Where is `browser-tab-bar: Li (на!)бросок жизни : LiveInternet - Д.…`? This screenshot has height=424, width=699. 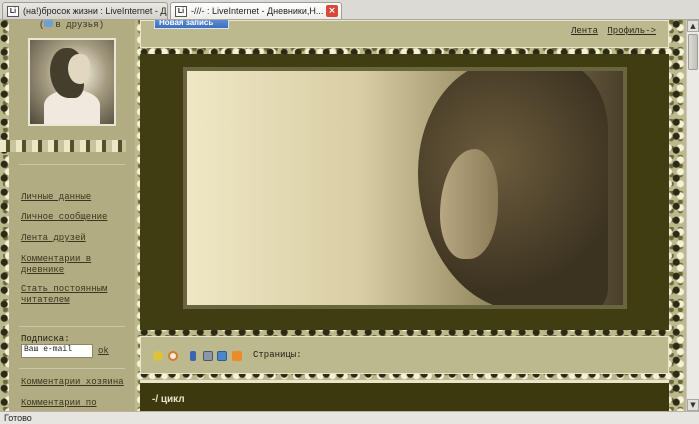 browser-tab-bar: Li (на!)бросок жизни : LiveInternet - Д.… is located at coordinates (349, 10).